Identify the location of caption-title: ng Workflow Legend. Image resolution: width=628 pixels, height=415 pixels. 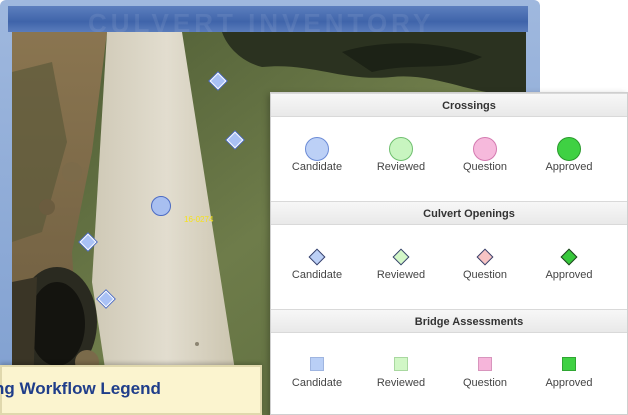
(80, 388).